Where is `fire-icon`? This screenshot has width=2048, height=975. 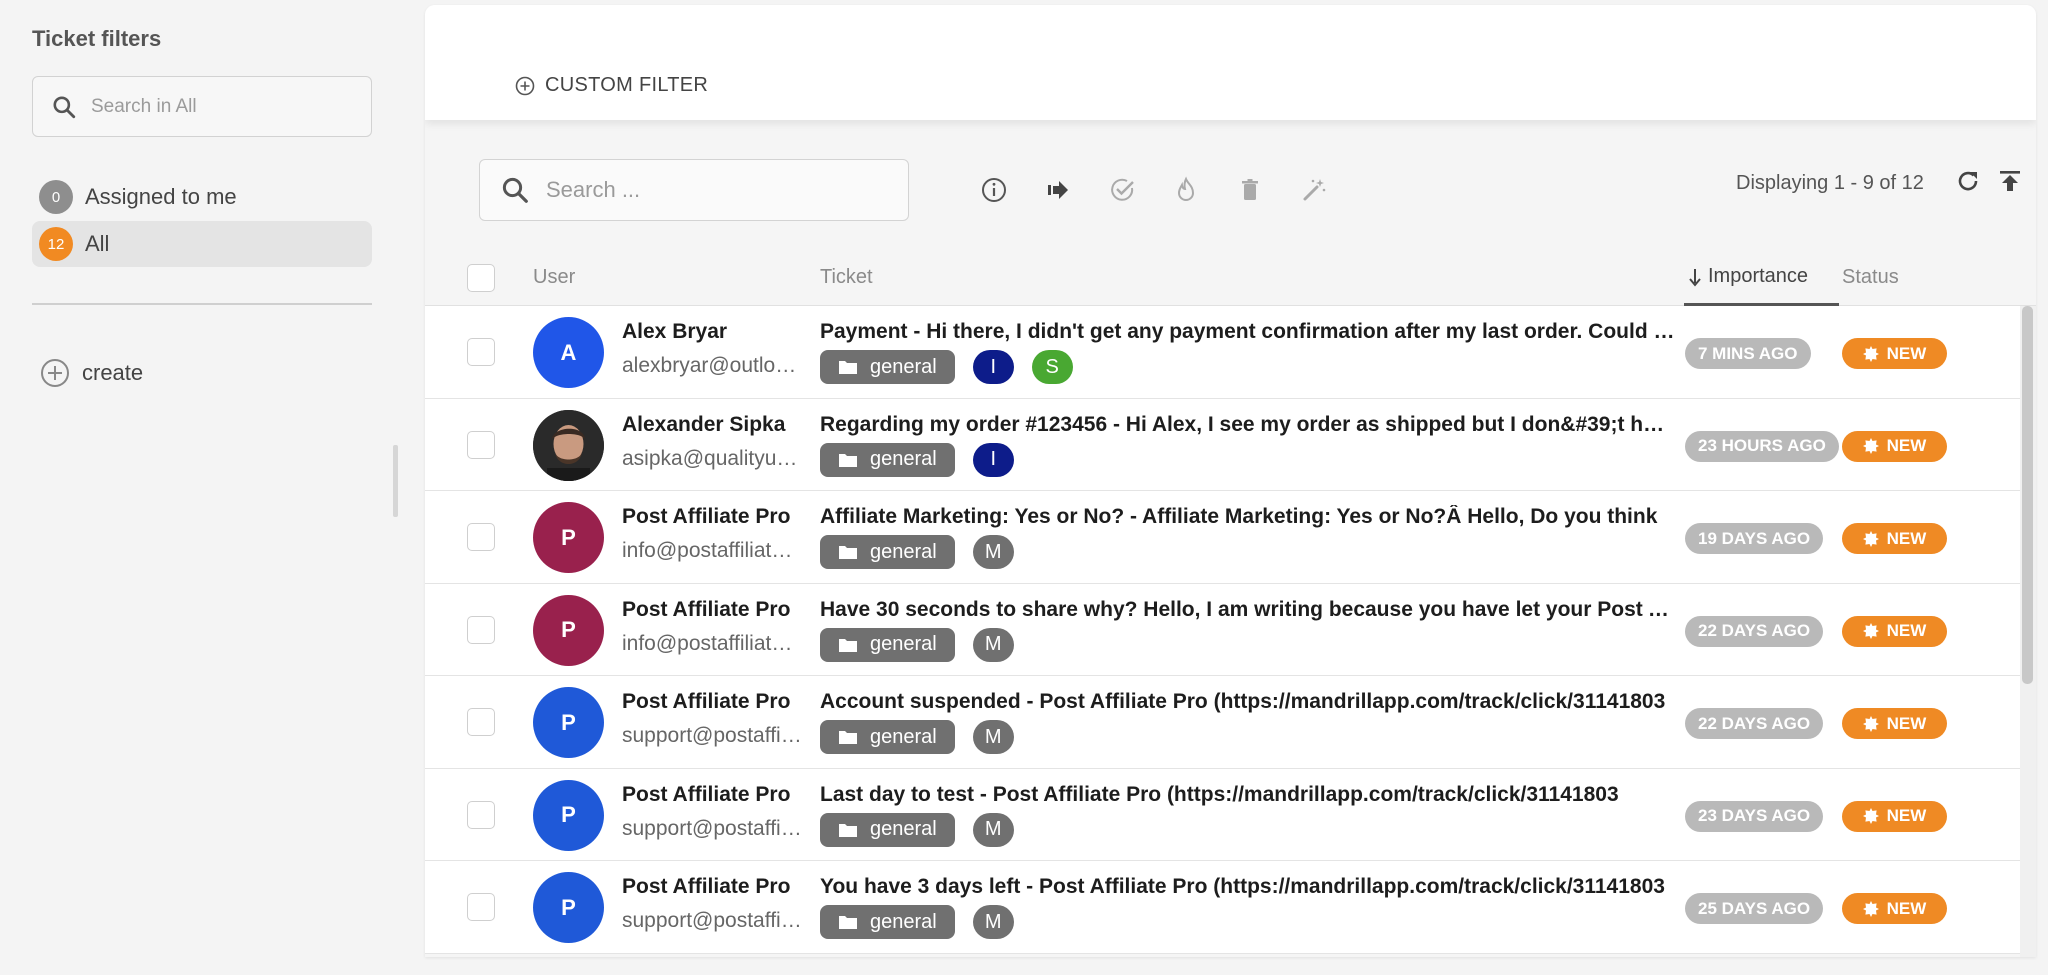 fire-icon is located at coordinates (1186, 190).